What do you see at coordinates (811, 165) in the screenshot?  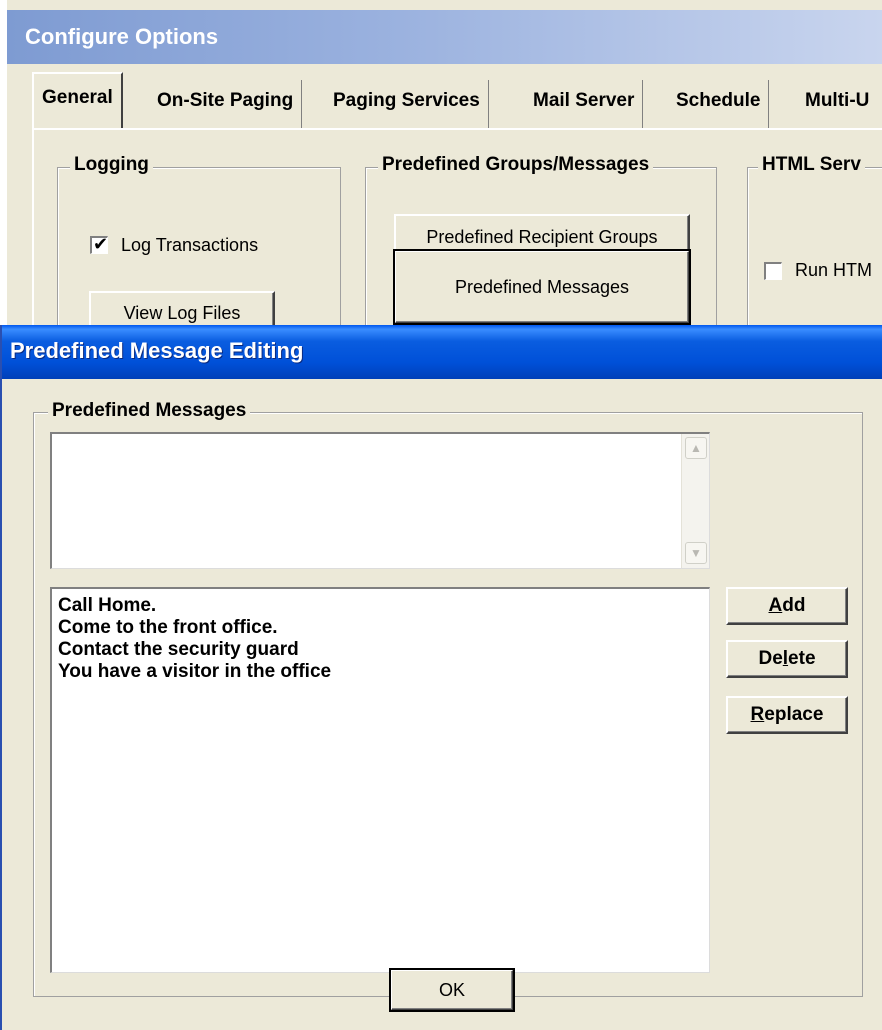 I see `html-server-legend: HTML Serv` at bounding box center [811, 165].